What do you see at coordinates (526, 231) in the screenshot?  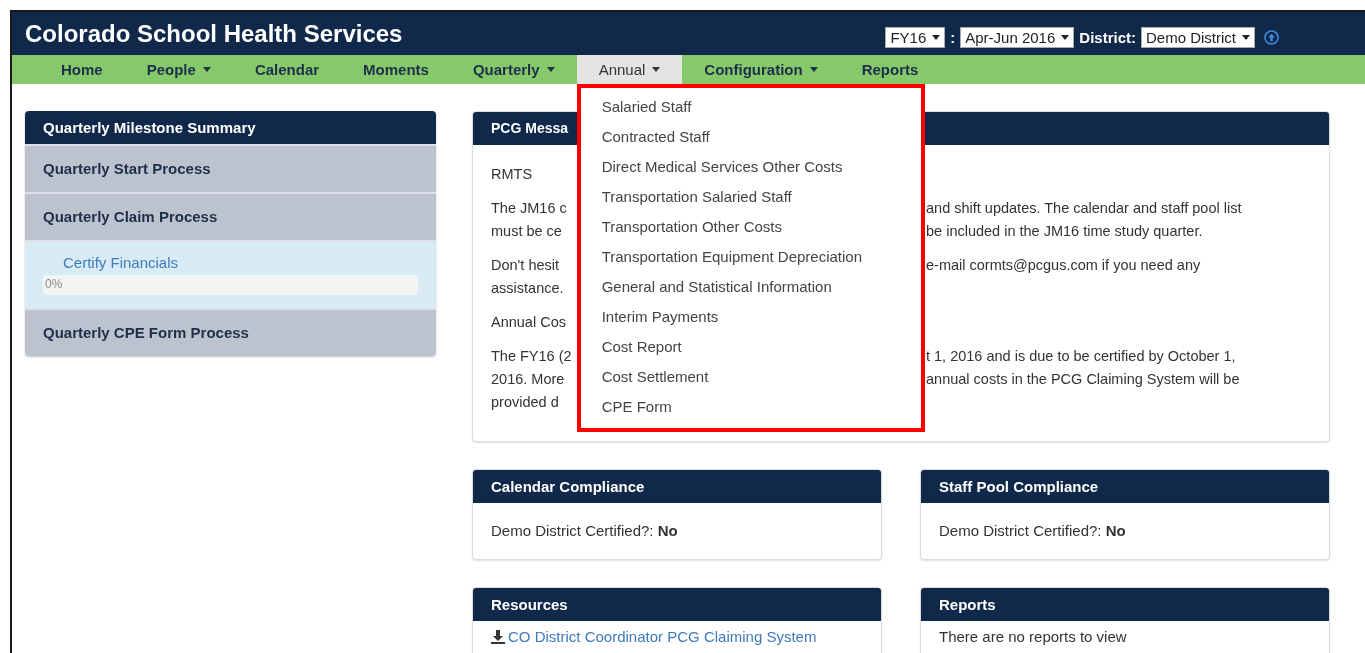 I see `message-text: must be ce` at bounding box center [526, 231].